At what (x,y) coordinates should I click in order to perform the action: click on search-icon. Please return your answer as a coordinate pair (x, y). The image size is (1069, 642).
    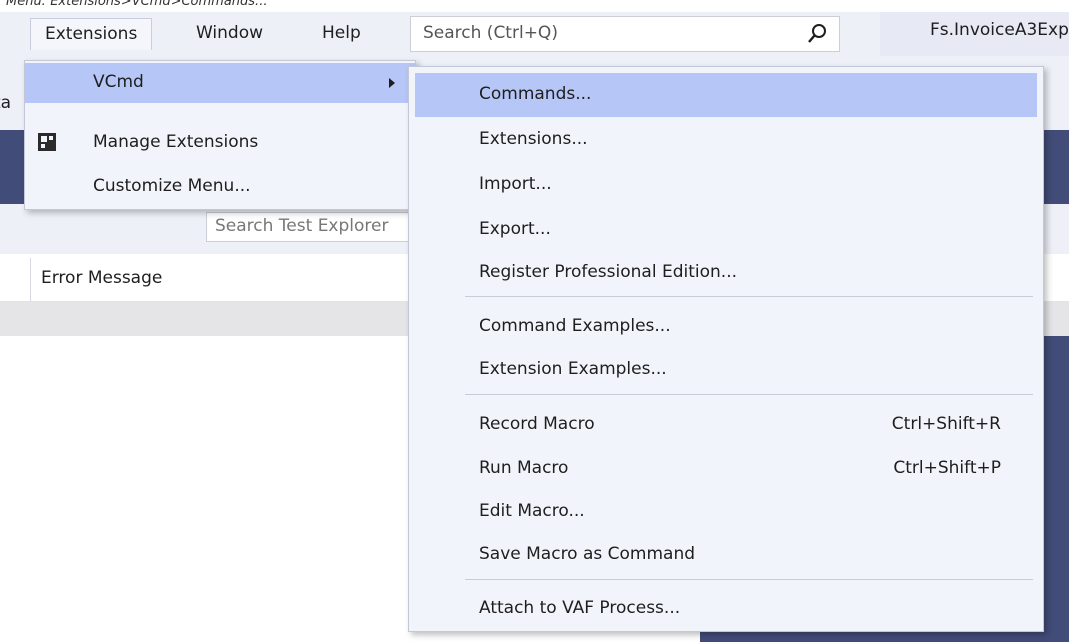
    Looking at the image, I should click on (817, 33).